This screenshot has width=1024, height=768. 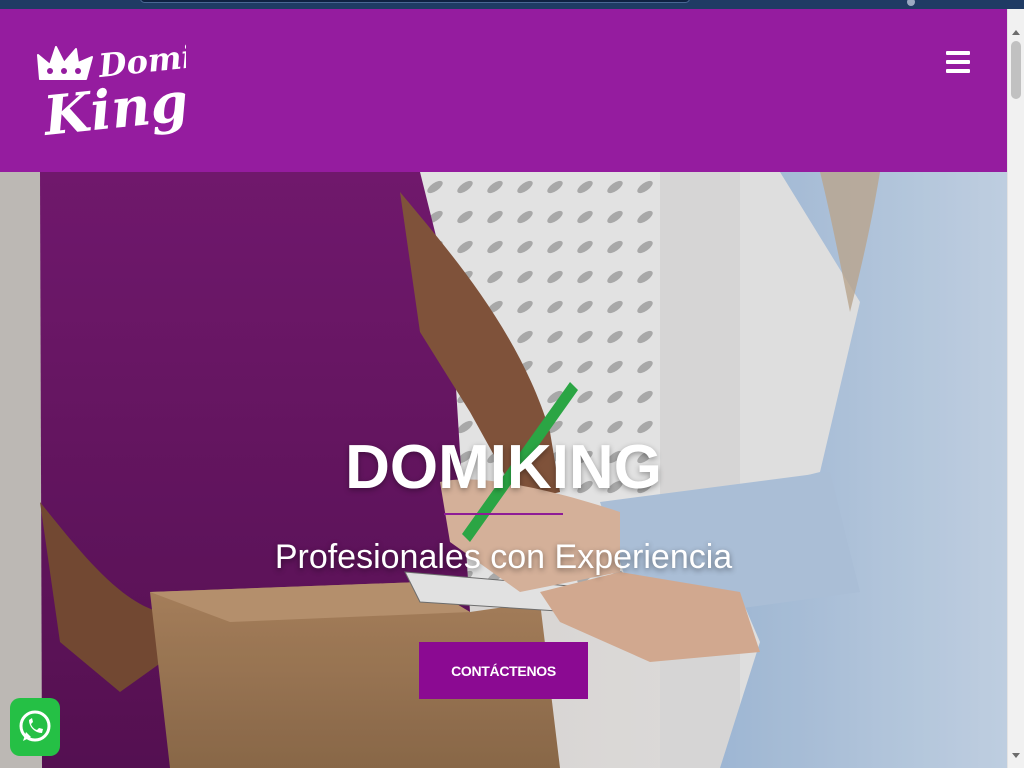 What do you see at coordinates (415, 1) in the screenshot?
I see `address-bar` at bounding box center [415, 1].